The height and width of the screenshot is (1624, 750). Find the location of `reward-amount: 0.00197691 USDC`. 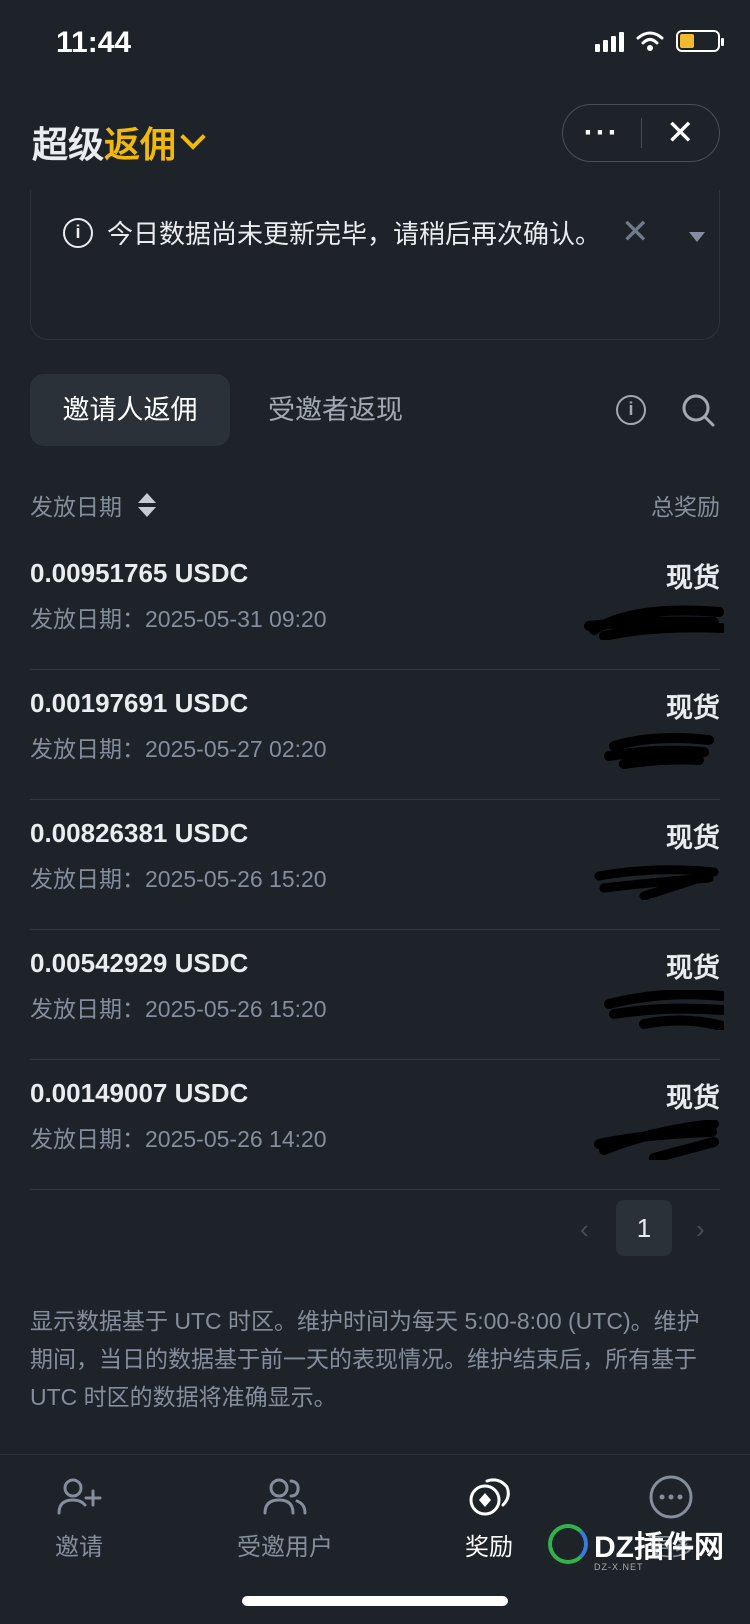

reward-amount: 0.00197691 USDC is located at coordinates (139, 703).